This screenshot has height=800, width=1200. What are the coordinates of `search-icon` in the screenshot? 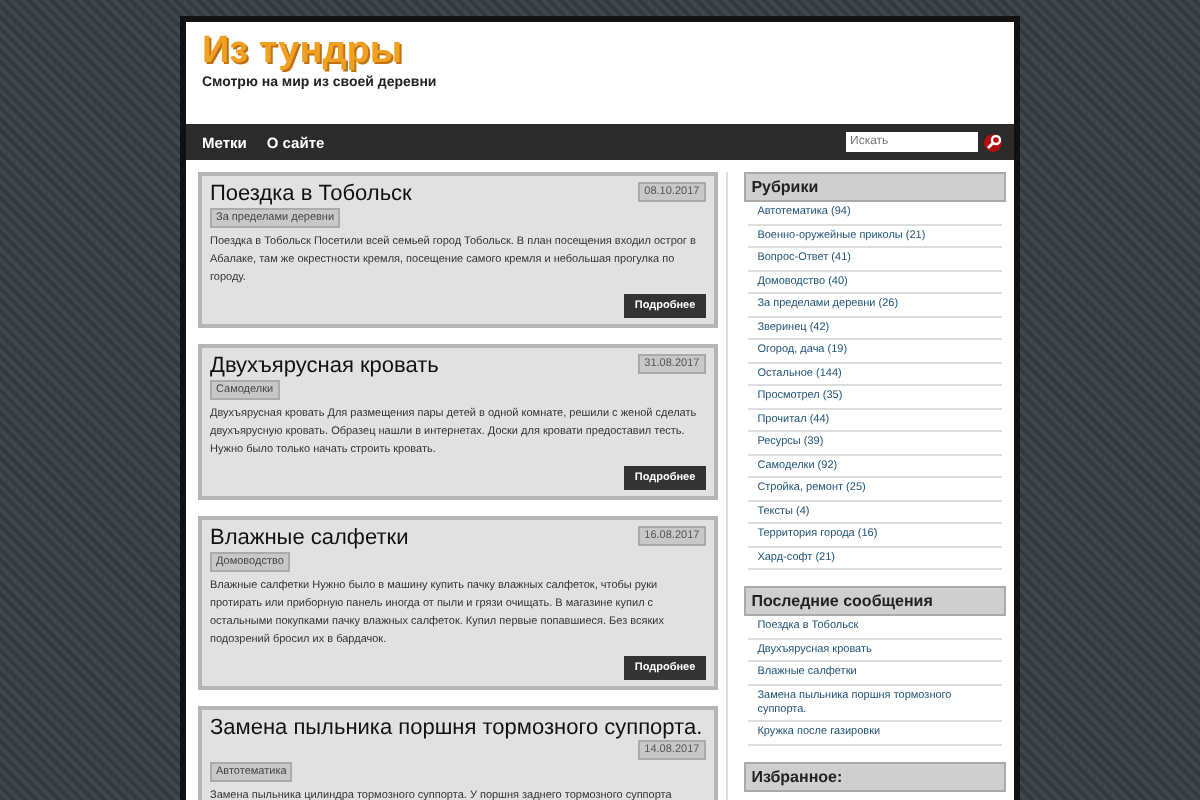 It's located at (993, 142).